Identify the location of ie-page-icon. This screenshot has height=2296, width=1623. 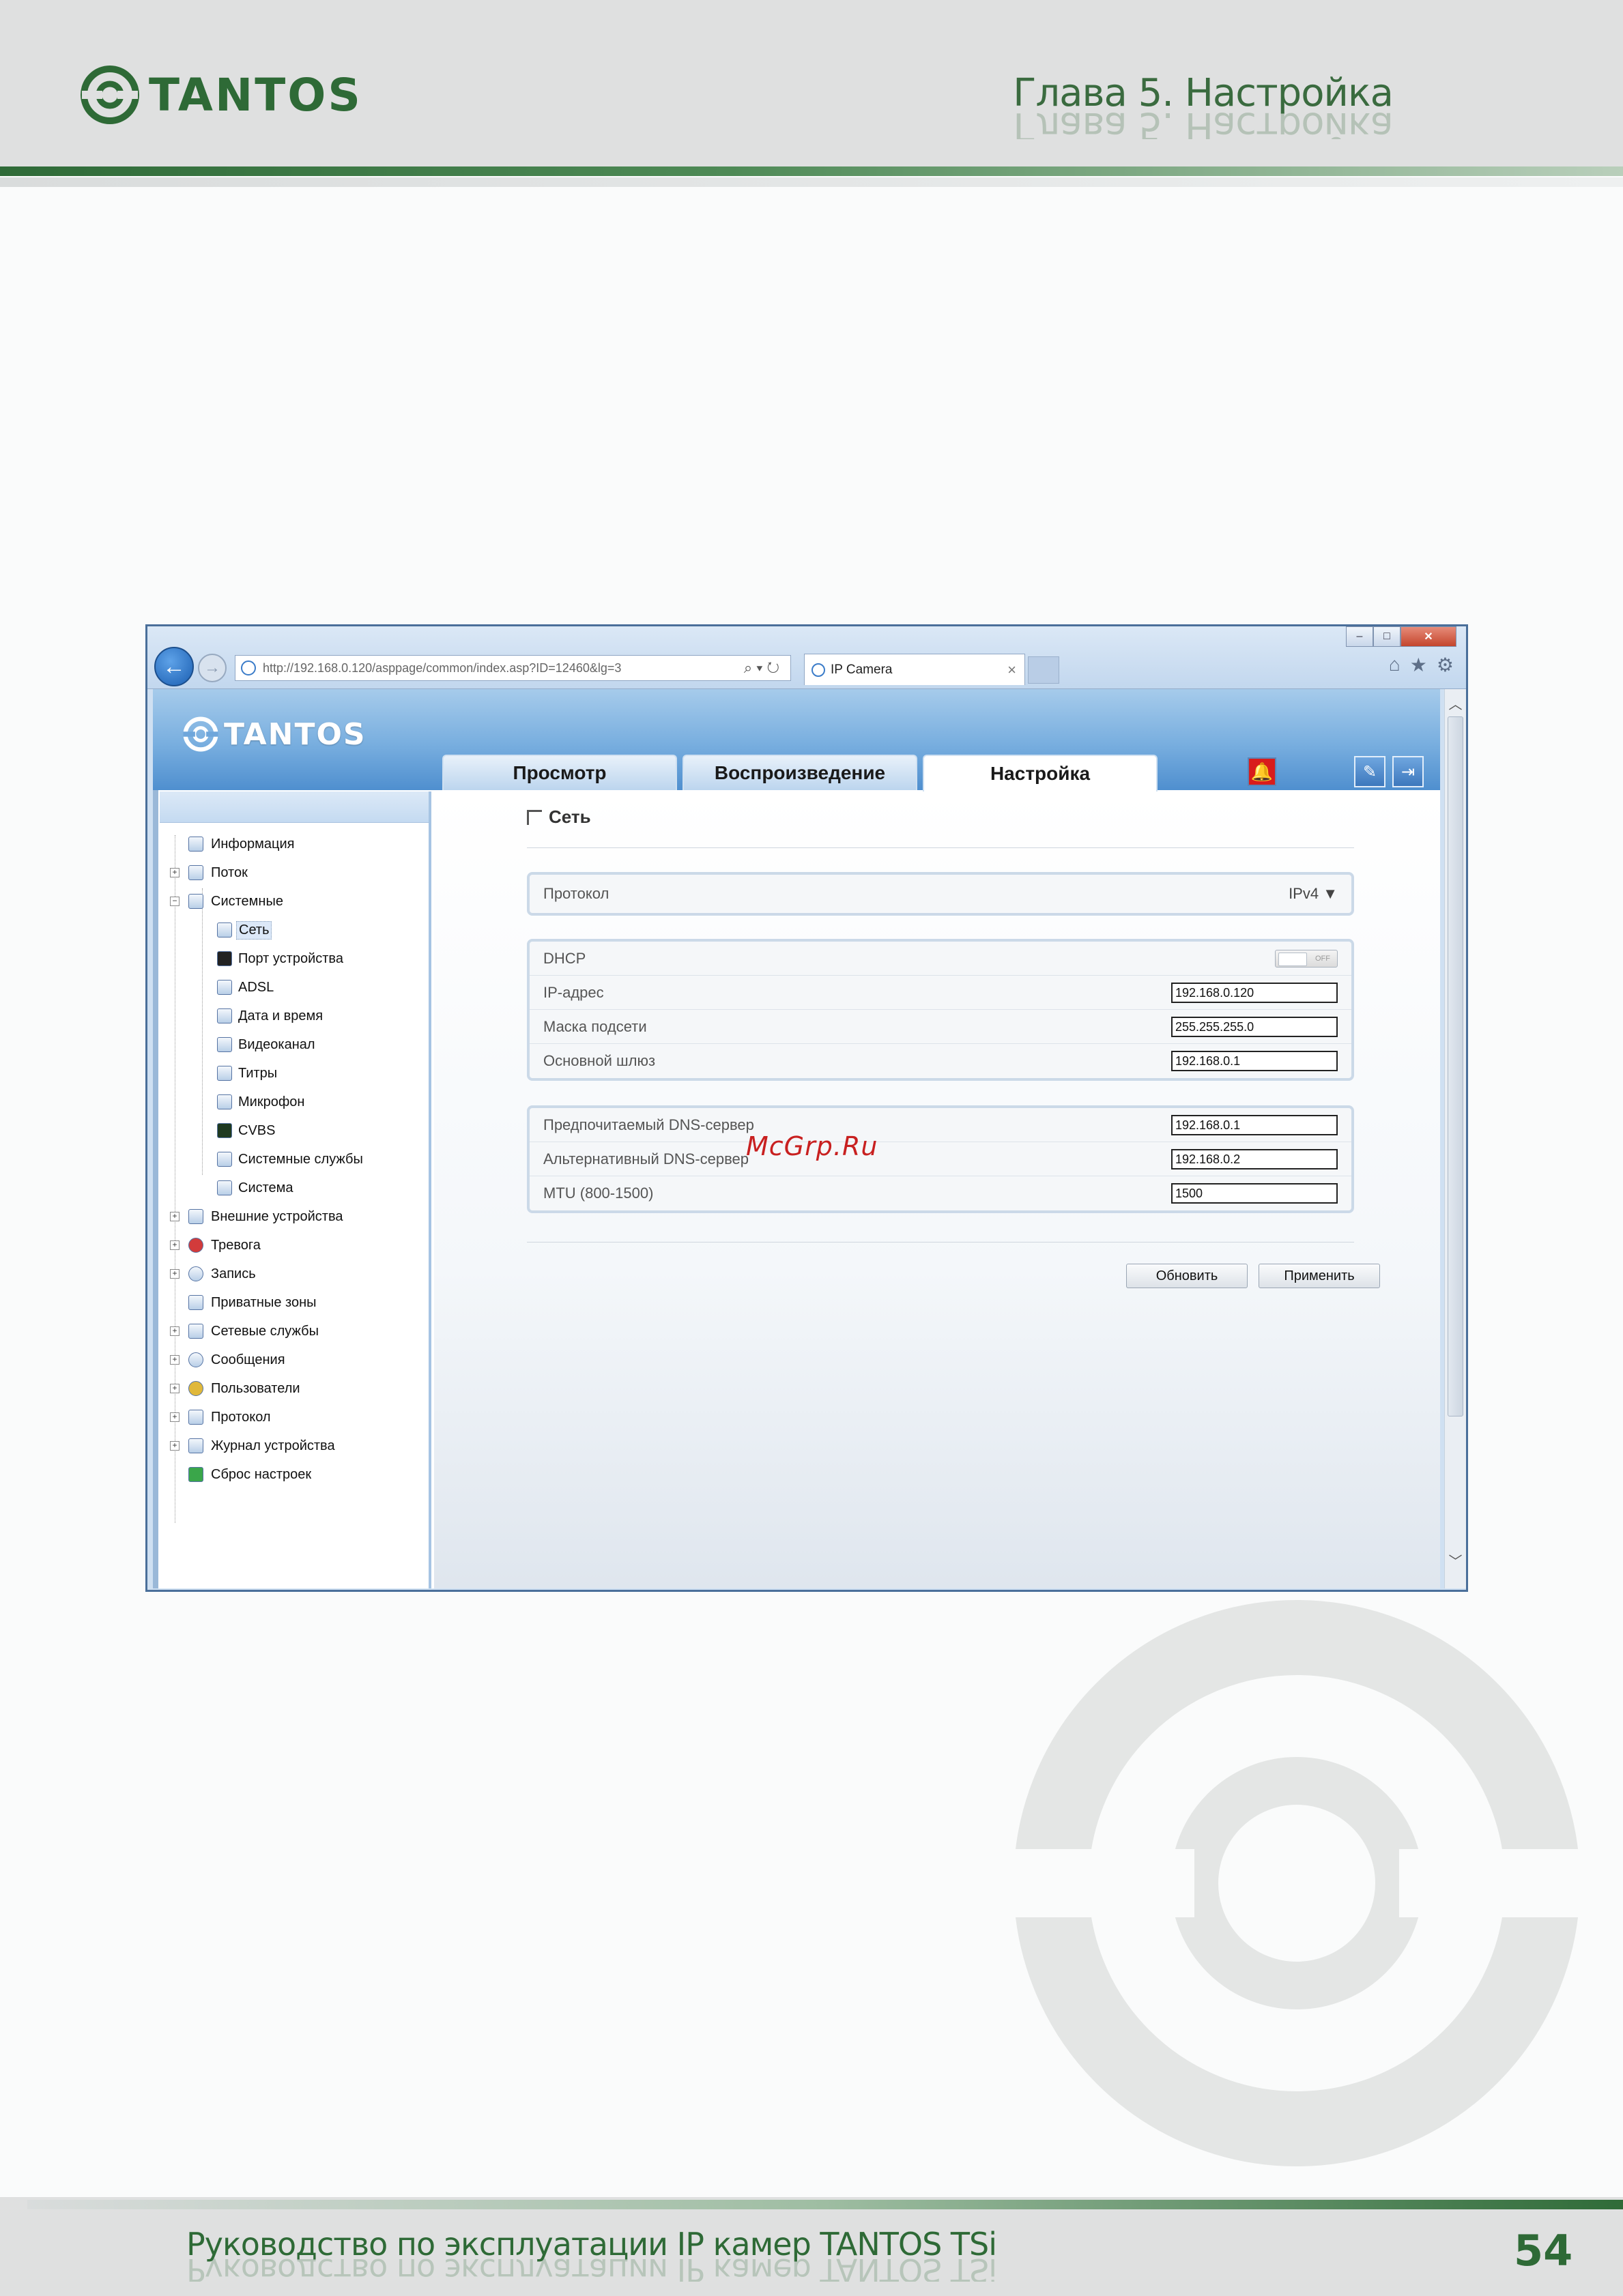
(248, 667).